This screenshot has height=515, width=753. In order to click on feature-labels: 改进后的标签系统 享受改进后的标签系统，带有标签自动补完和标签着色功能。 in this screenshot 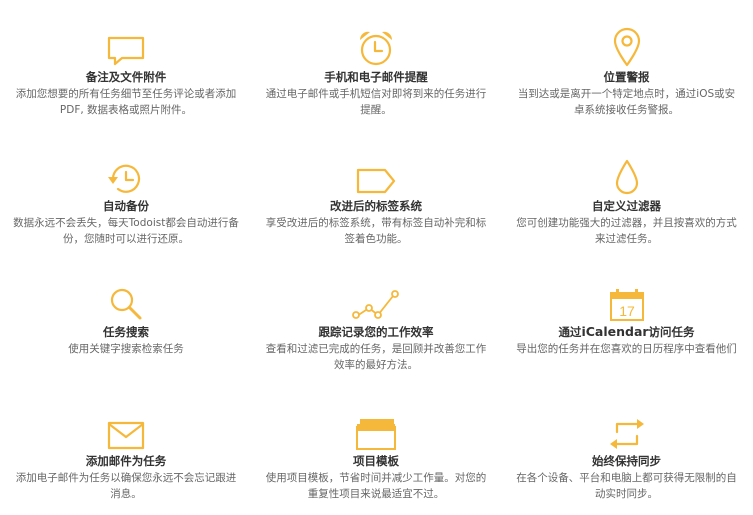, I will do `click(376, 192)`.